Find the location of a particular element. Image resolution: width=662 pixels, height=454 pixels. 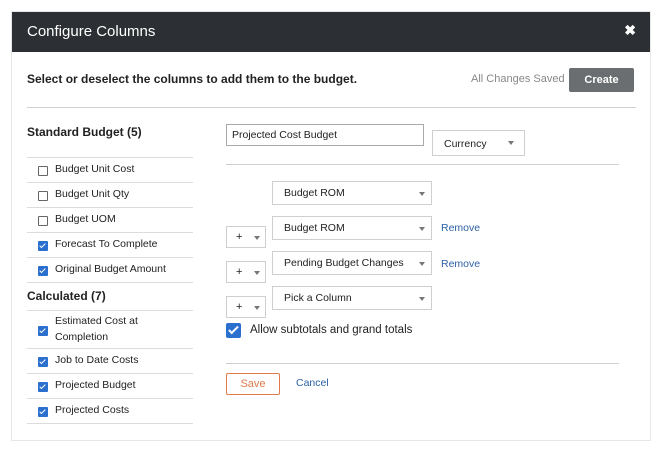

column-select: Pick a Column is located at coordinates (352, 298).